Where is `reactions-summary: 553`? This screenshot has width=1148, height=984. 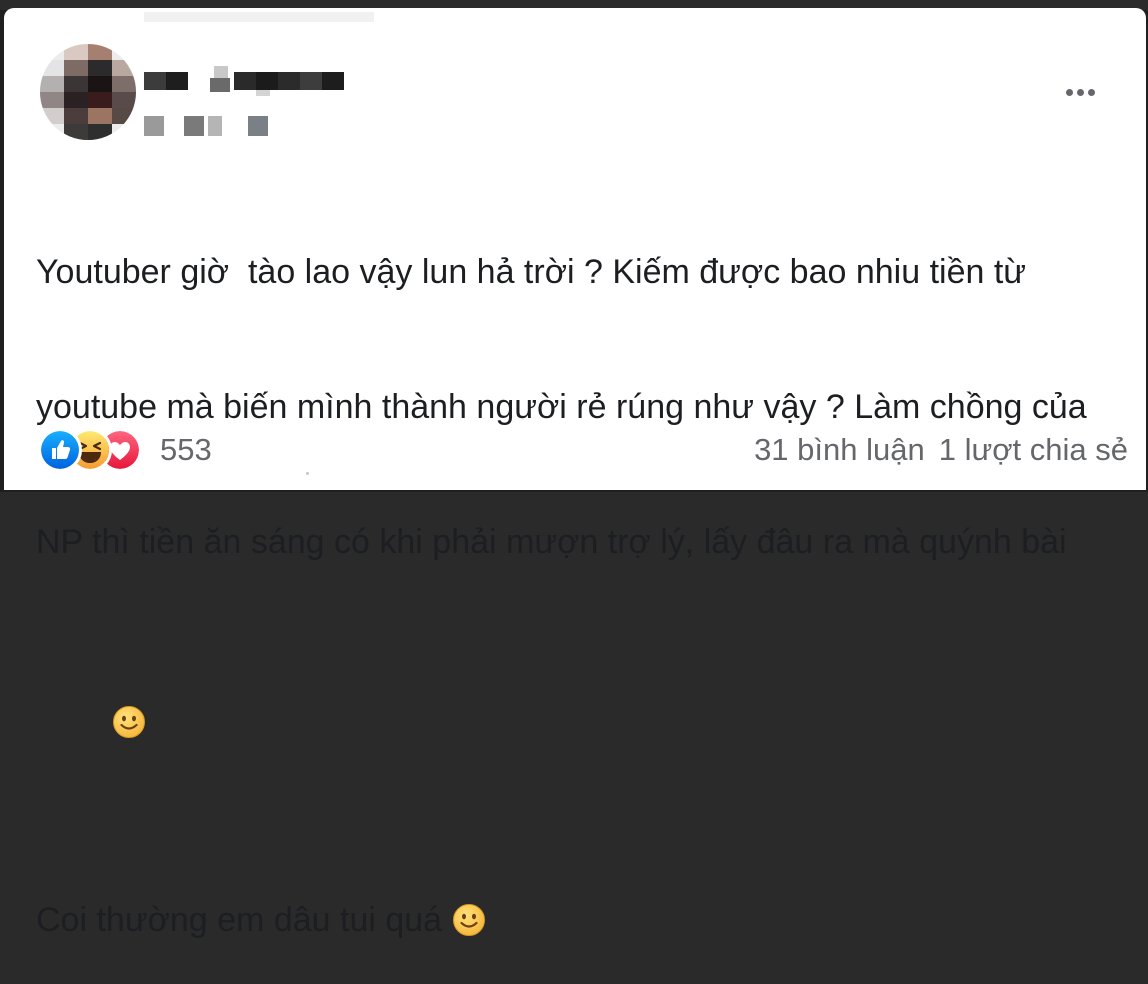 reactions-summary: 553 is located at coordinates (125, 450).